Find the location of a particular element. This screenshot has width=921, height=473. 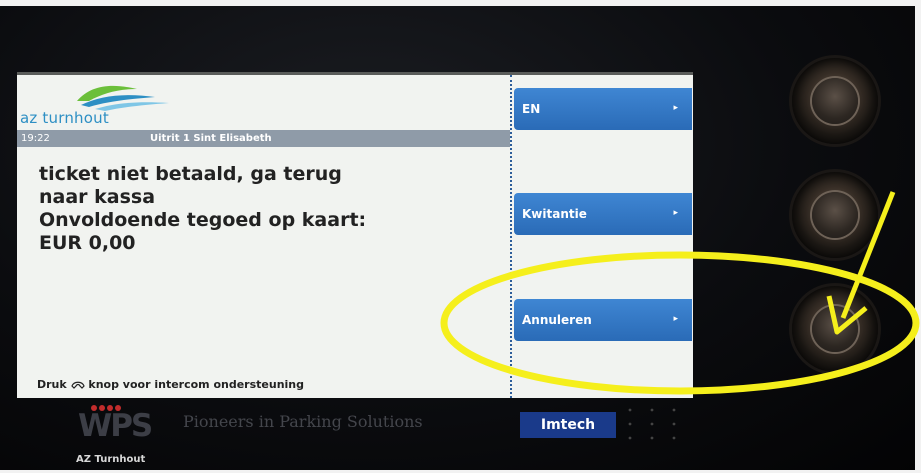

arrow-icon is located at coordinates (868, 255).